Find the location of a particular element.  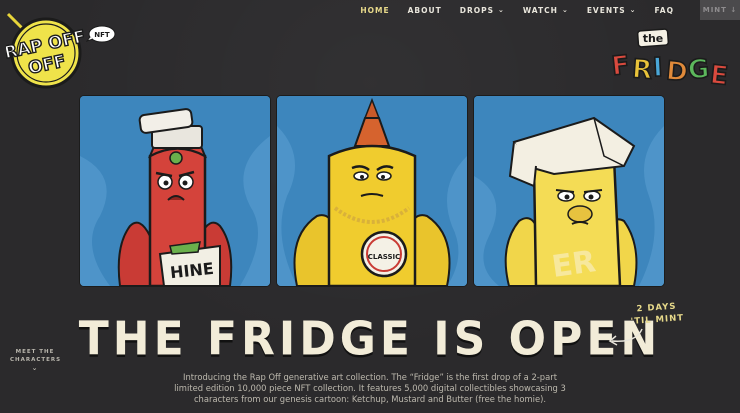

card-butter: ER is located at coordinates (569, 191).